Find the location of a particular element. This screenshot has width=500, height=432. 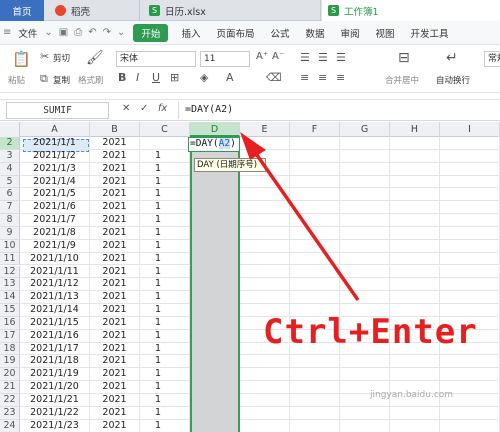

cell-a: 2021/1/7 is located at coordinates (55, 220).